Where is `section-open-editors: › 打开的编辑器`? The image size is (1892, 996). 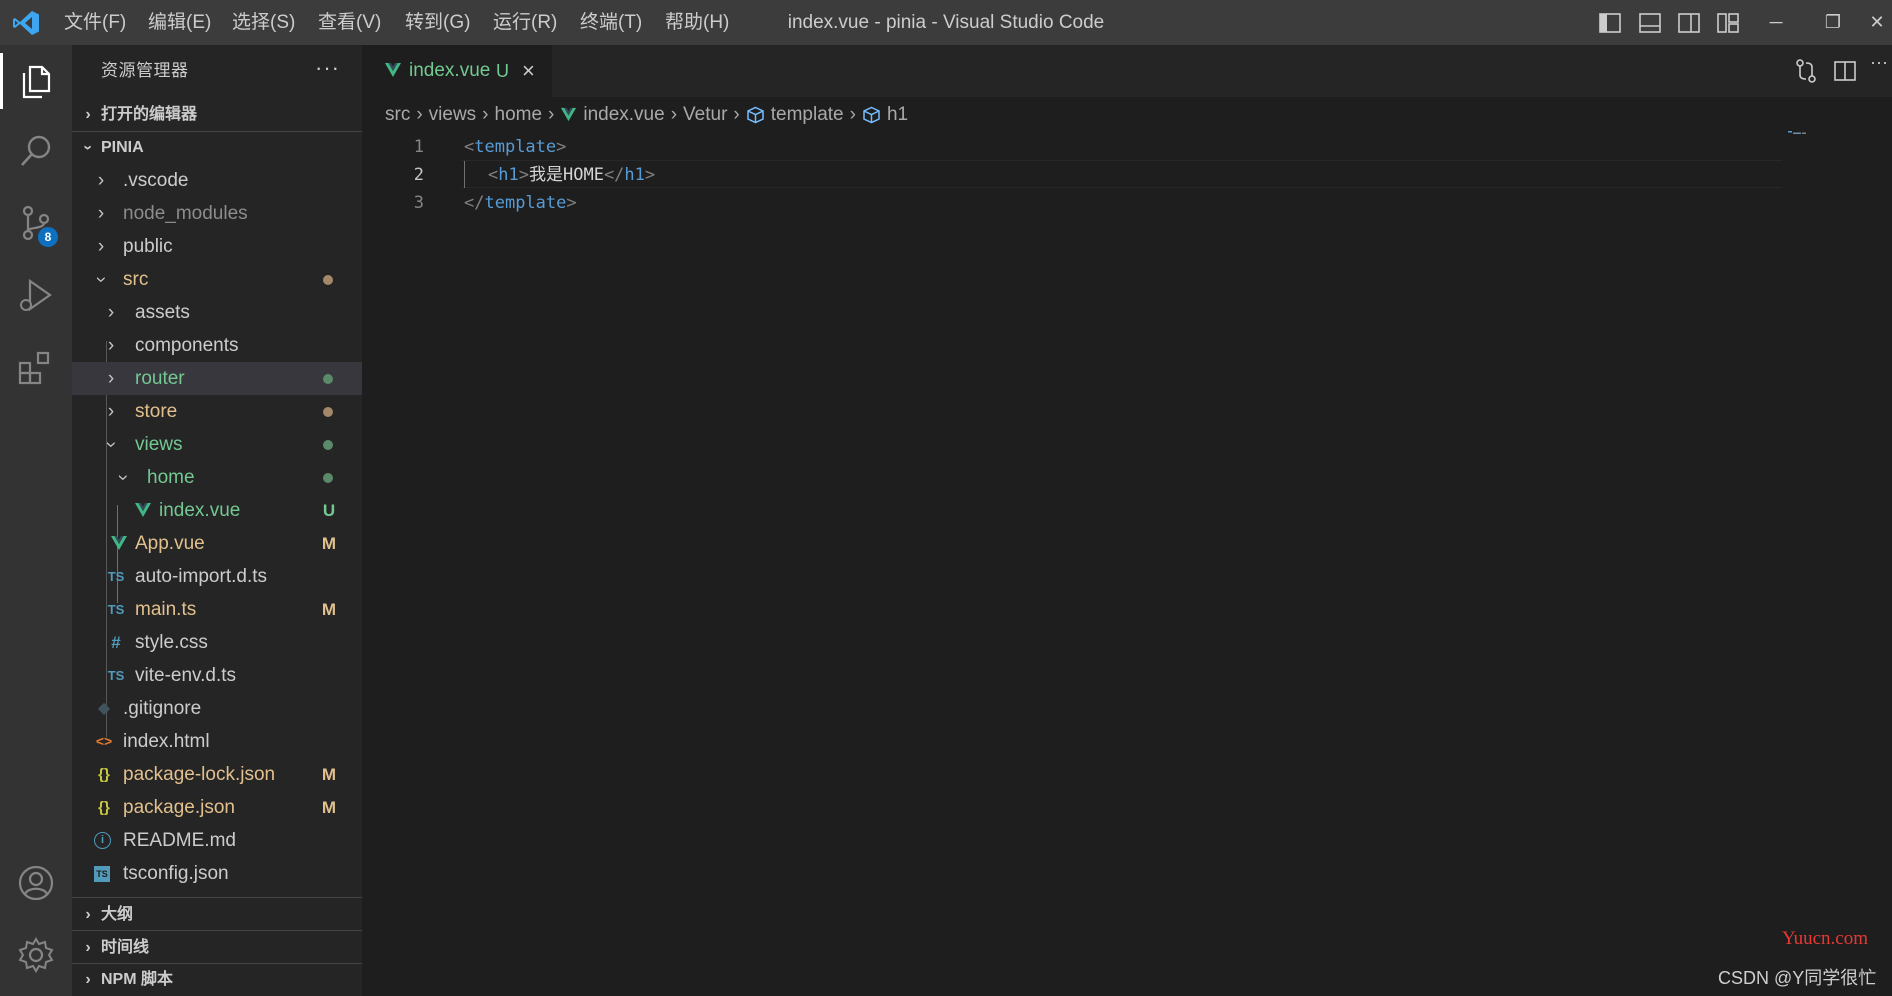
section-open-editors: › 打开的编辑器 is located at coordinates (217, 114).